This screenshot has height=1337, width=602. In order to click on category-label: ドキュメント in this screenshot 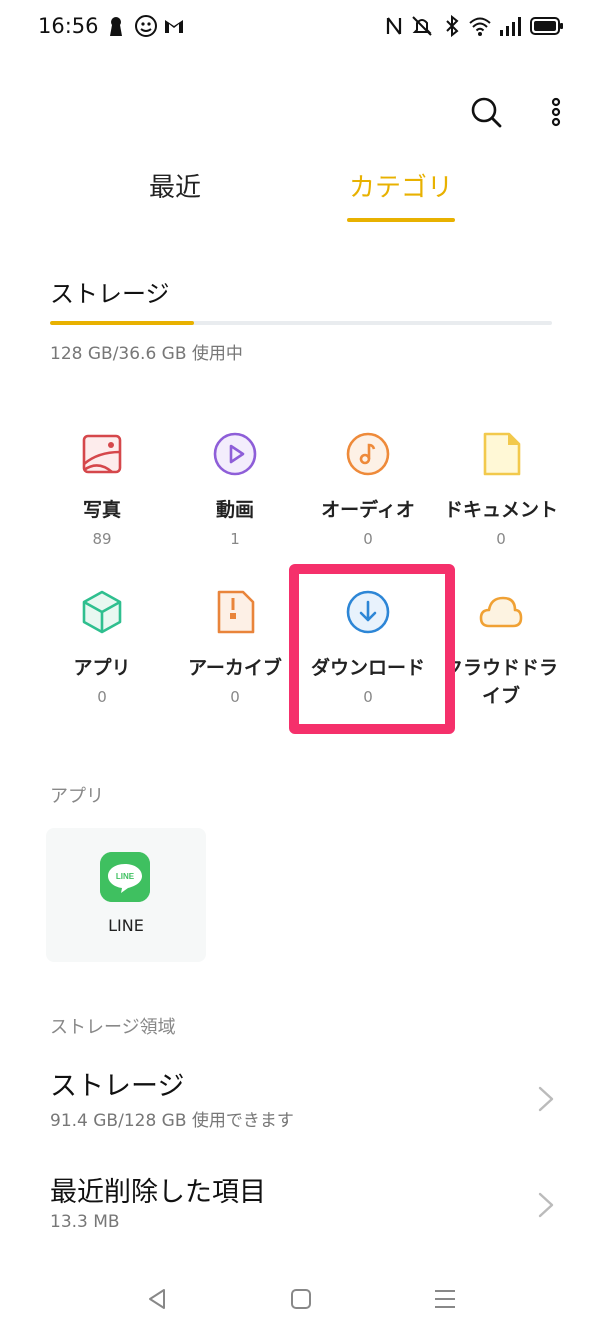, I will do `click(500, 510)`.